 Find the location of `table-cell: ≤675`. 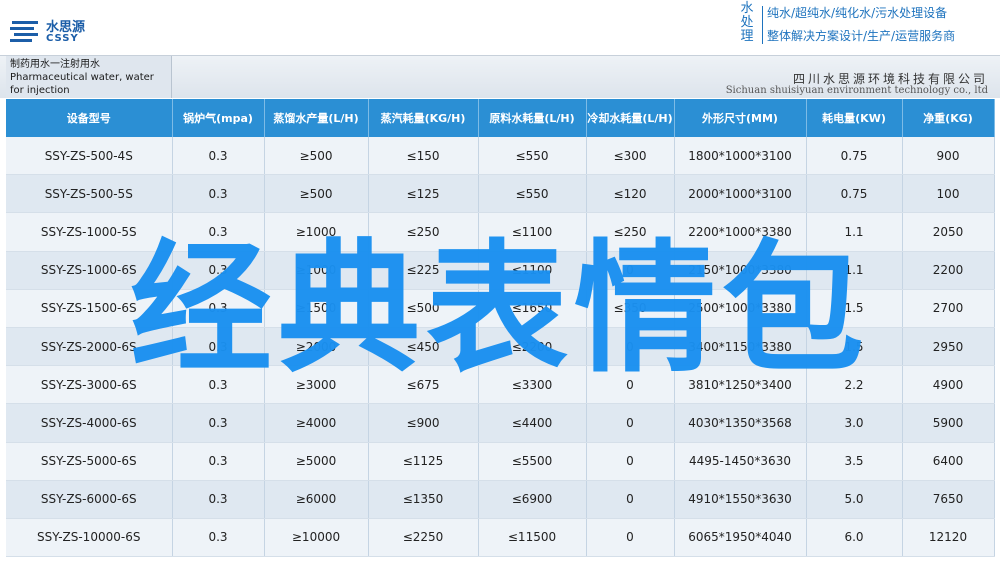

table-cell: ≤675 is located at coordinates (423, 385).